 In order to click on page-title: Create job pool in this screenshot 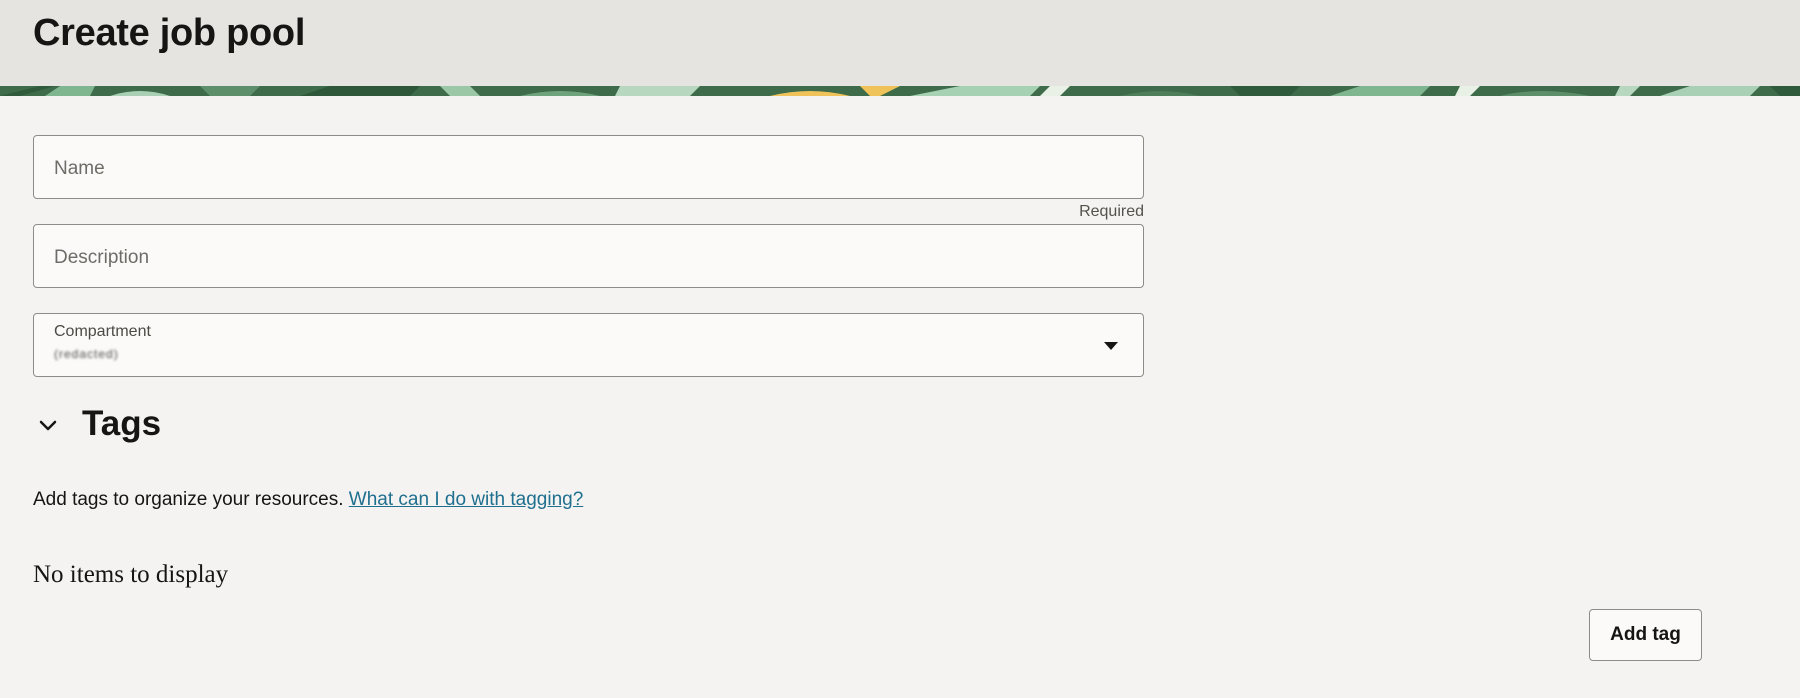, I will do `click(169, 33)`.